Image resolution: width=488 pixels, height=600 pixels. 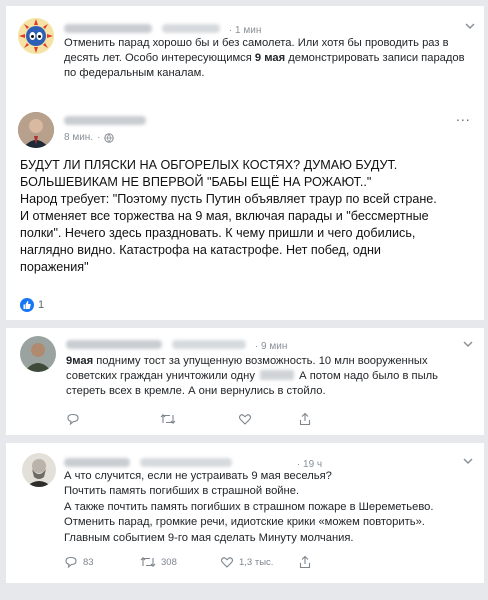 I want to click on like-count: 1,3 тыс., so click(x=256, y=562).